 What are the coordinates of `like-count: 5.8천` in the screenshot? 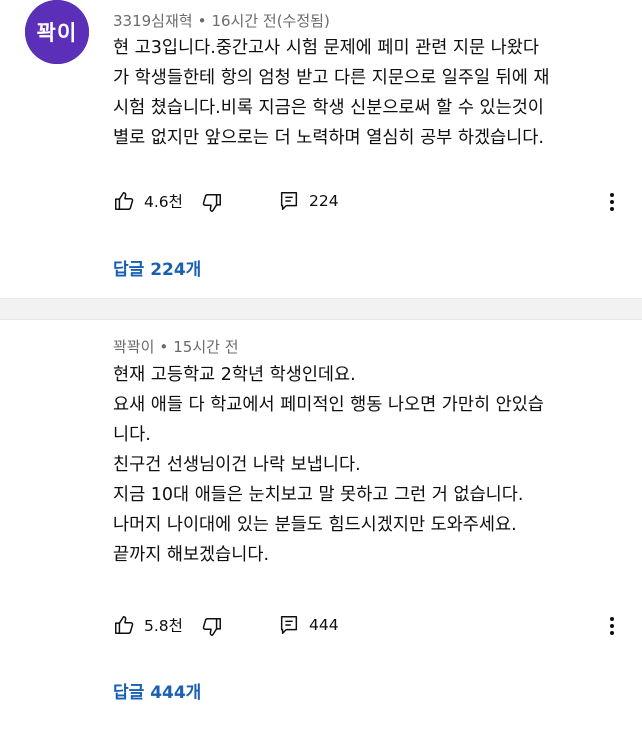 It's located at (163, 626).